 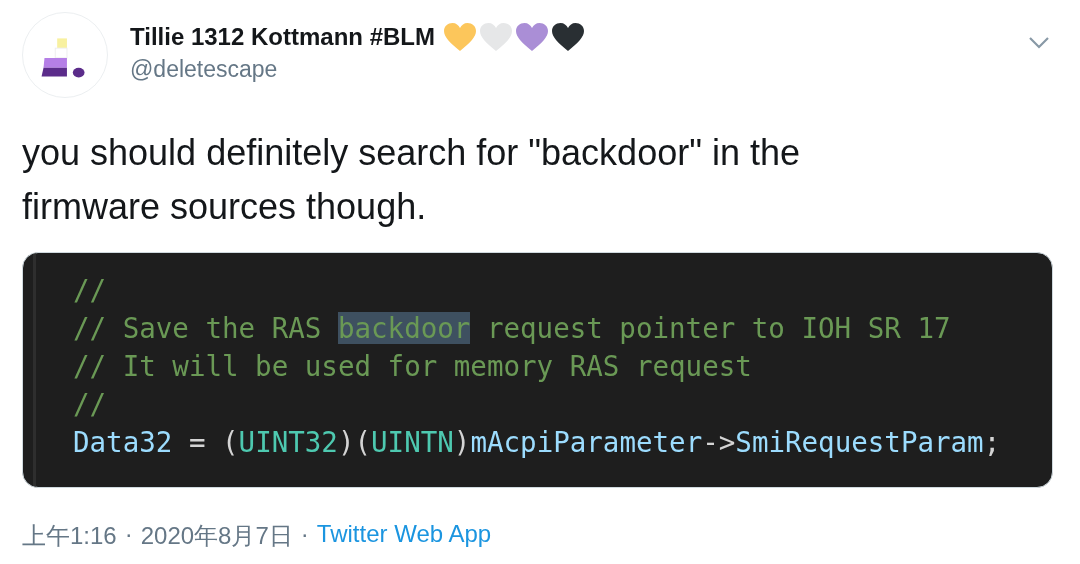 What do you see at coordinates (413, 366) in the screenshot?
I see `code-line: // It will be used for memory RAS request` at bounding box center [413, 366].